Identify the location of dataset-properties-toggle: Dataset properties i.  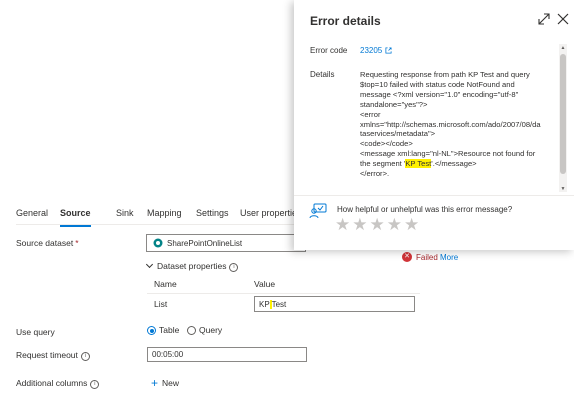
(192, 266).